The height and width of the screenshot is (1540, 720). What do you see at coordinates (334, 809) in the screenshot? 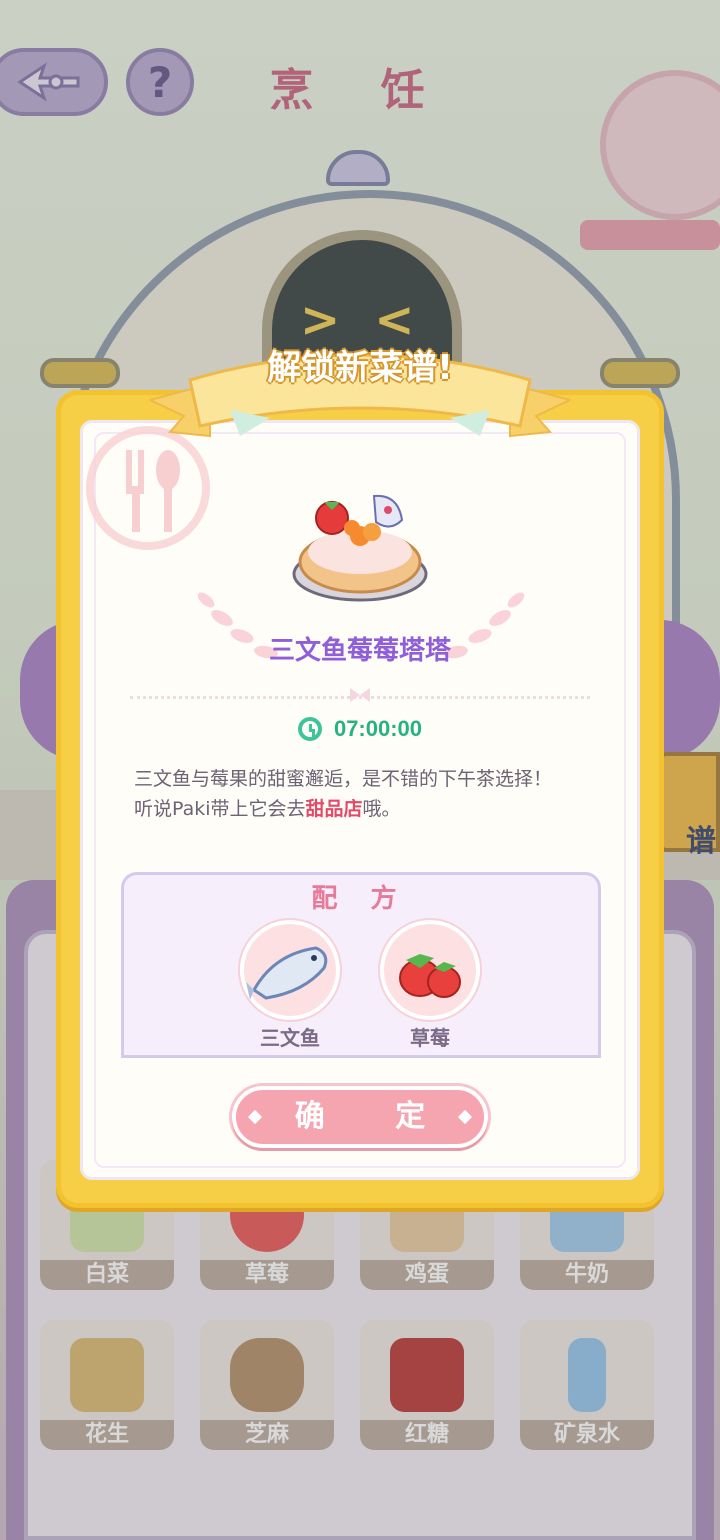
I see `dessert-shop-highlight: 甜品店` at bounding box center [334, 809].